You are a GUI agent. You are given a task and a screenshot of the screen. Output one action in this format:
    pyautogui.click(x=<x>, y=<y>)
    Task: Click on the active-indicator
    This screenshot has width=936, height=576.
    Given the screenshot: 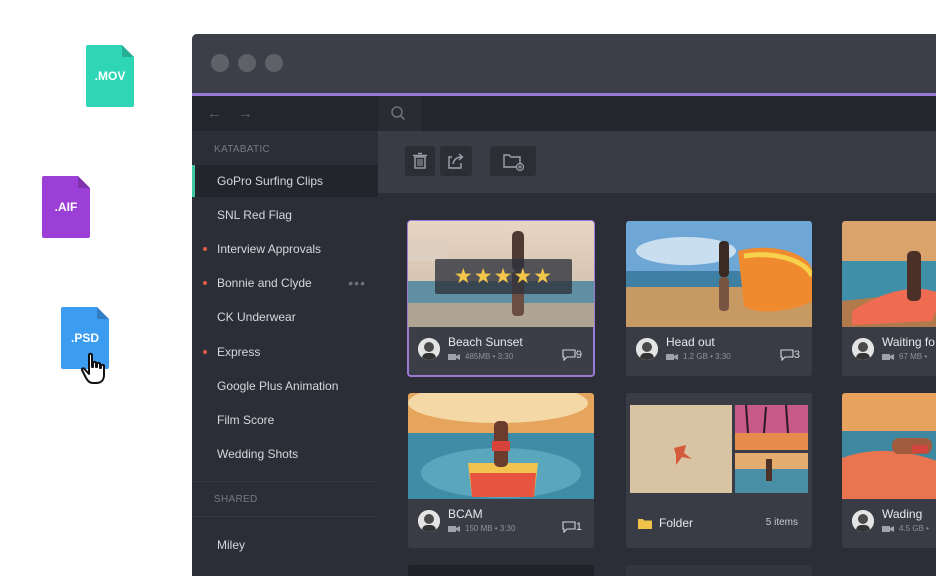 What is the action you would take?
    pyautogui.click(x=193, y=181)
    